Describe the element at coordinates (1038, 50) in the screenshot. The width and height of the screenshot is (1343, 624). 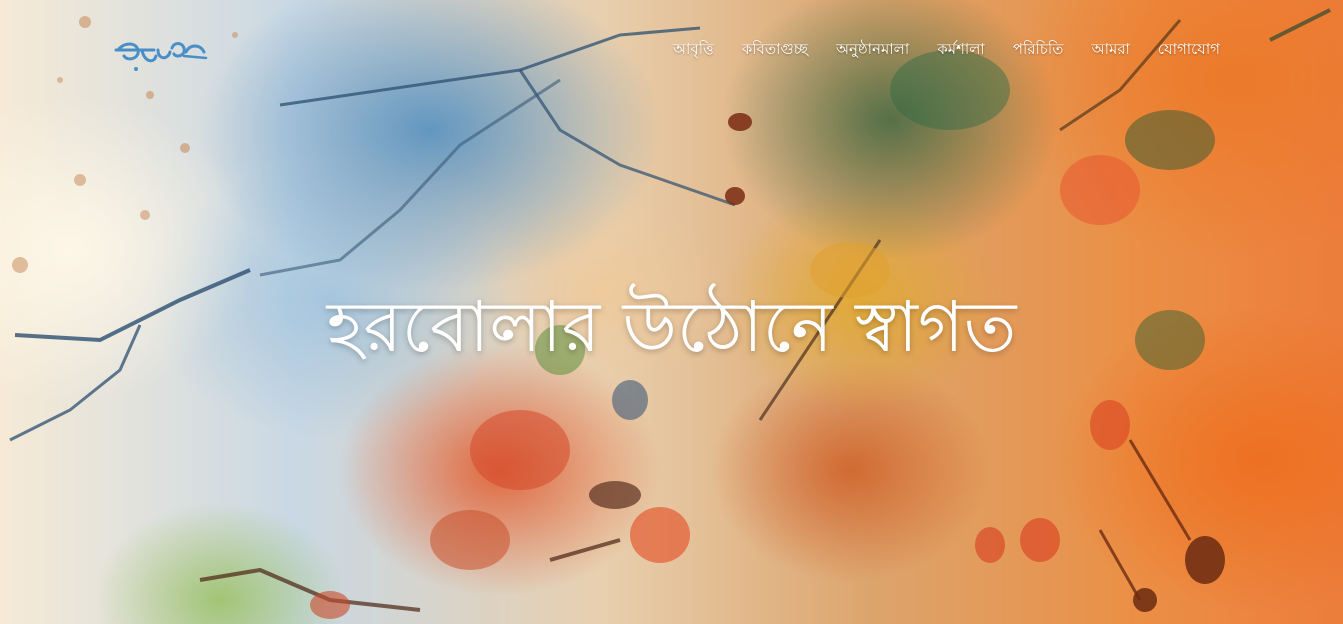
I see `nav-item-porichiti: পরিচিতি` at that location.